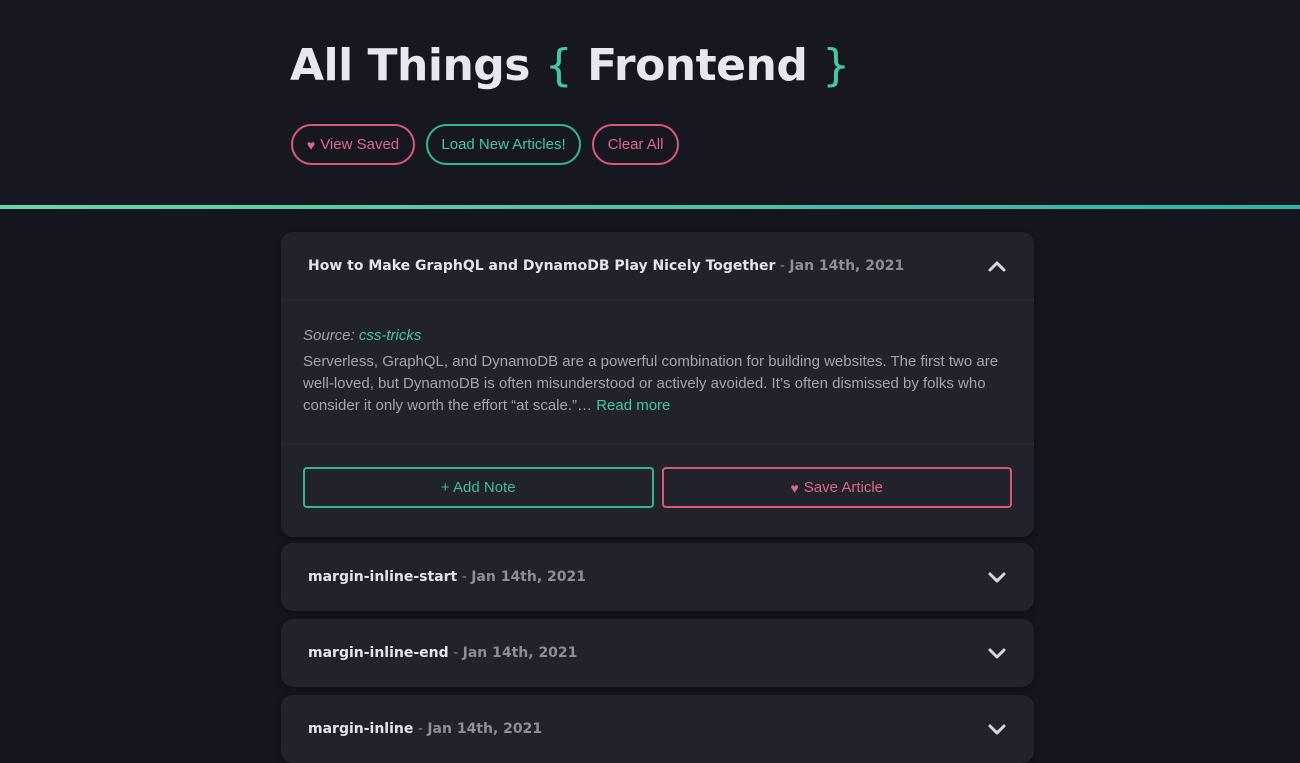 This screenshot has height=763, width=1300. I want to click on article-heading: margin-inline-start - Jan 14th, 2021, so click(447, 577).